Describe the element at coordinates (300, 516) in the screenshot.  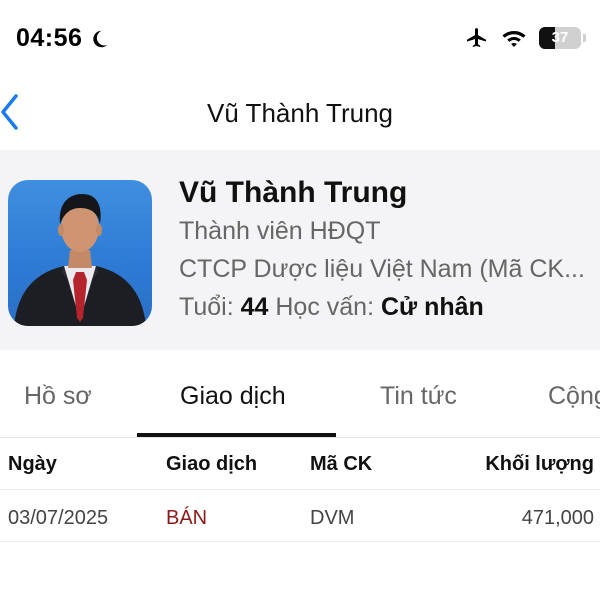
I see `table-row: 03/07/2025 BÁN DVM 471,000` at that location.